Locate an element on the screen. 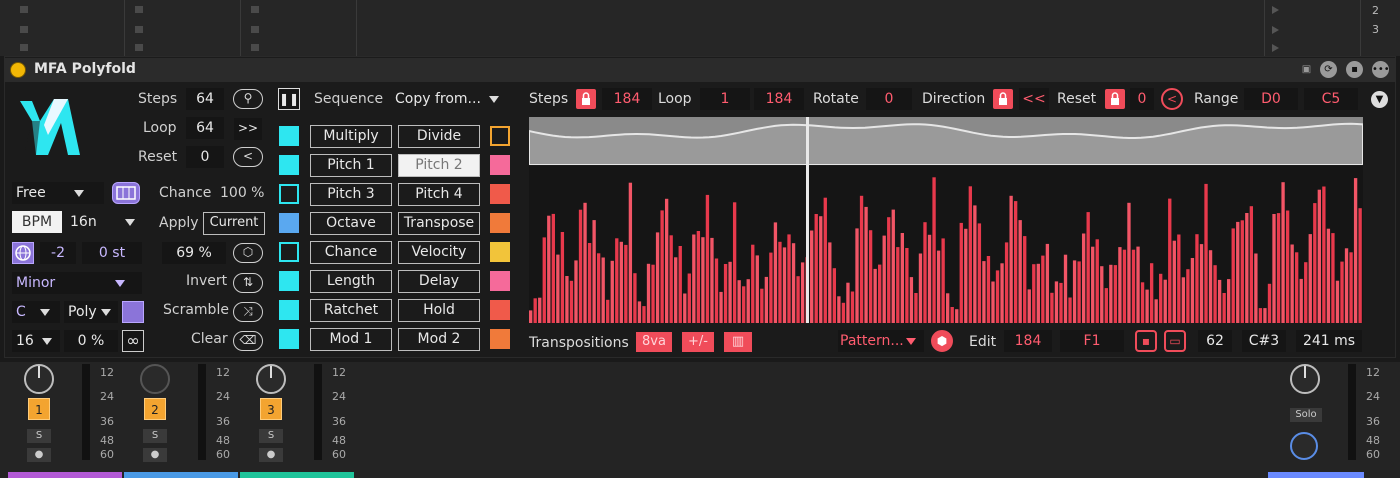  eraser-icon: ⌫ is located at coordinates (248, 341).